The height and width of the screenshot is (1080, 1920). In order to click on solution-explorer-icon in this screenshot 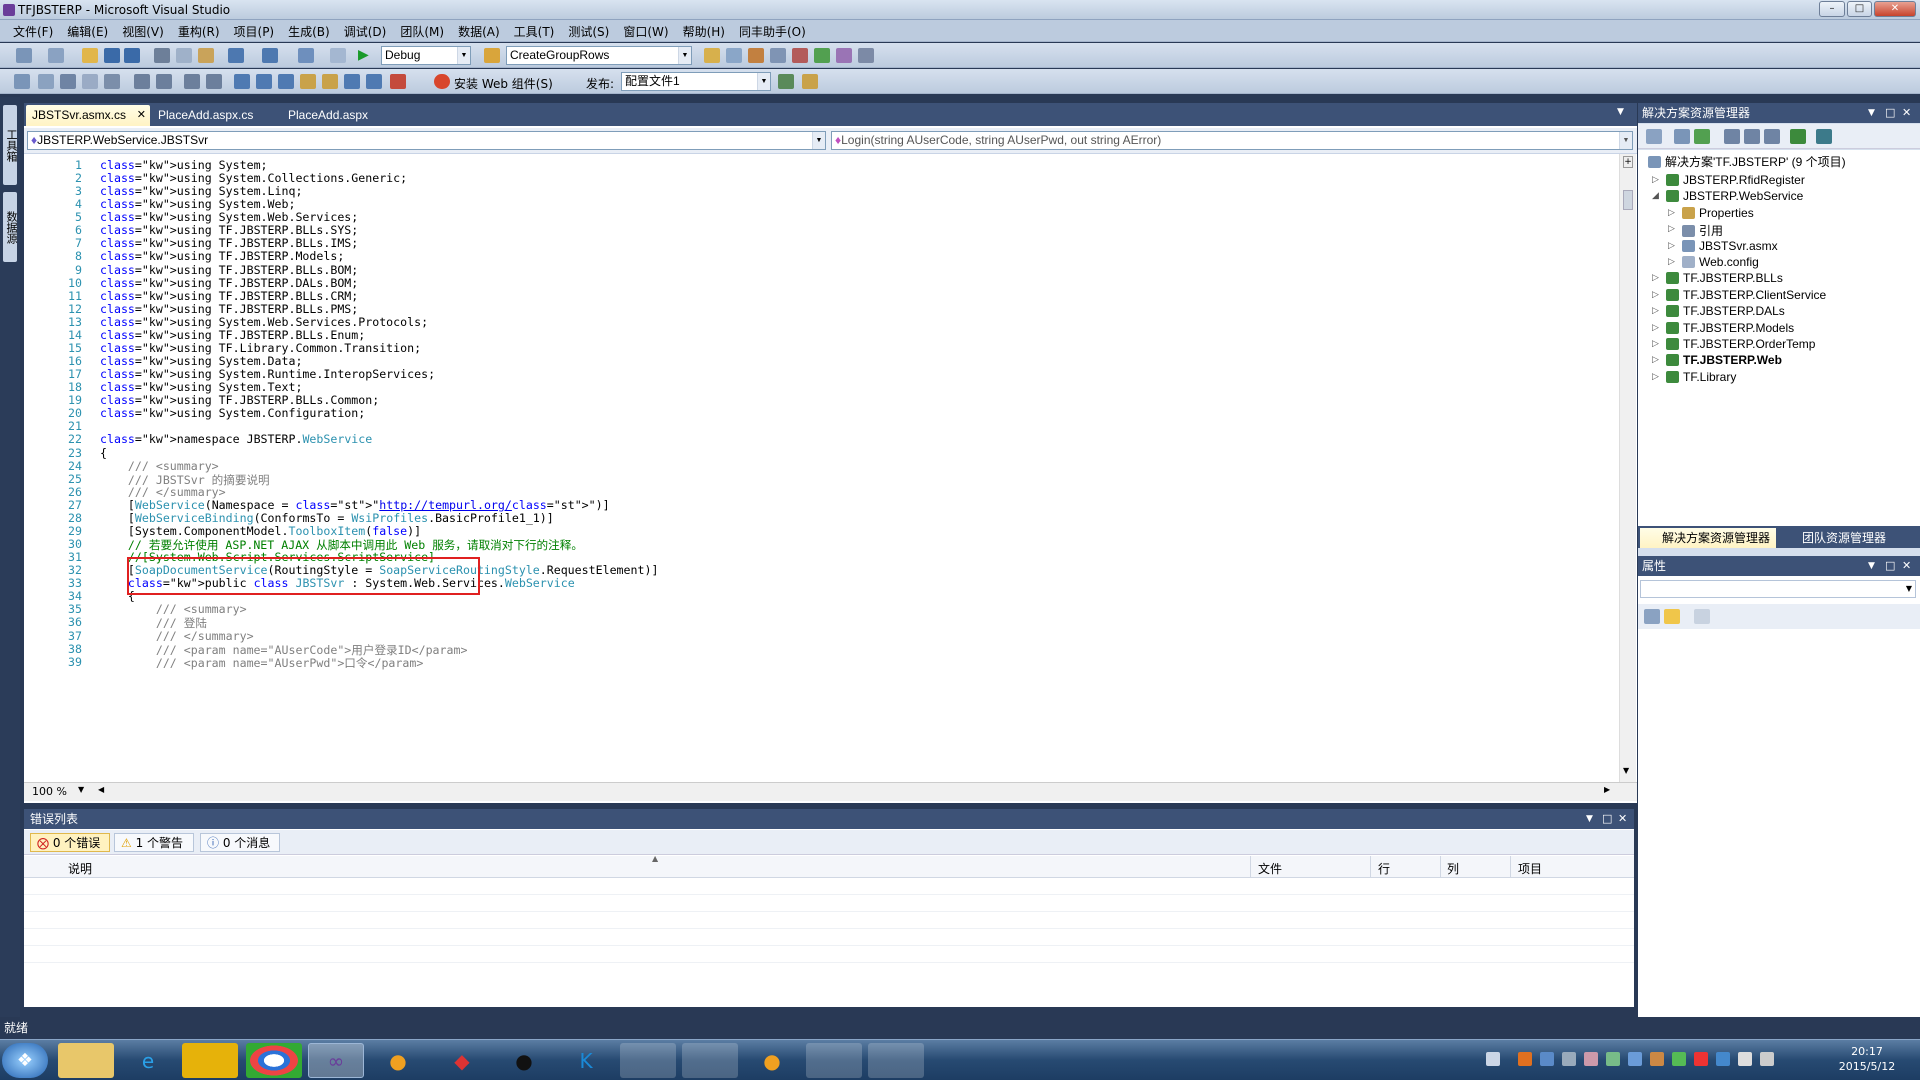, I will do `click(712, 55)`.